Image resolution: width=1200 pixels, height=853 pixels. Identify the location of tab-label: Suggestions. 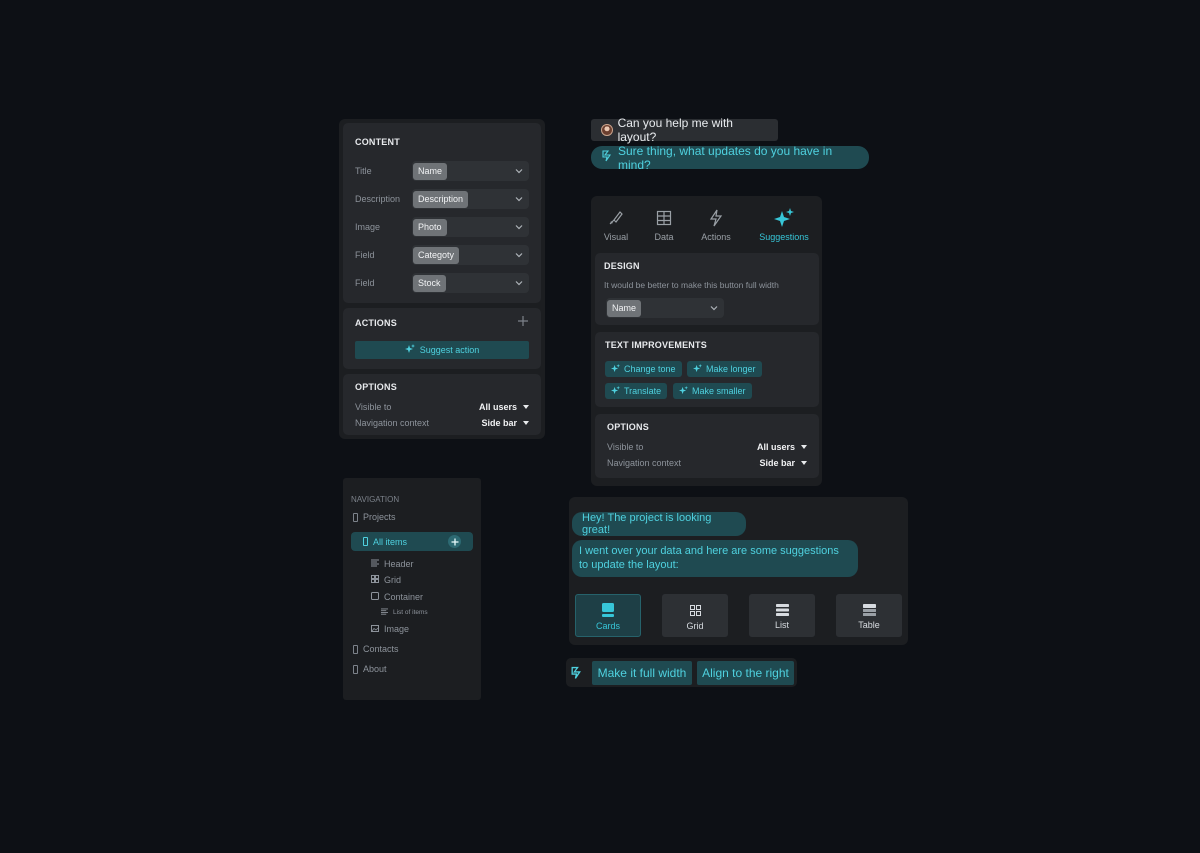
(784, 237).